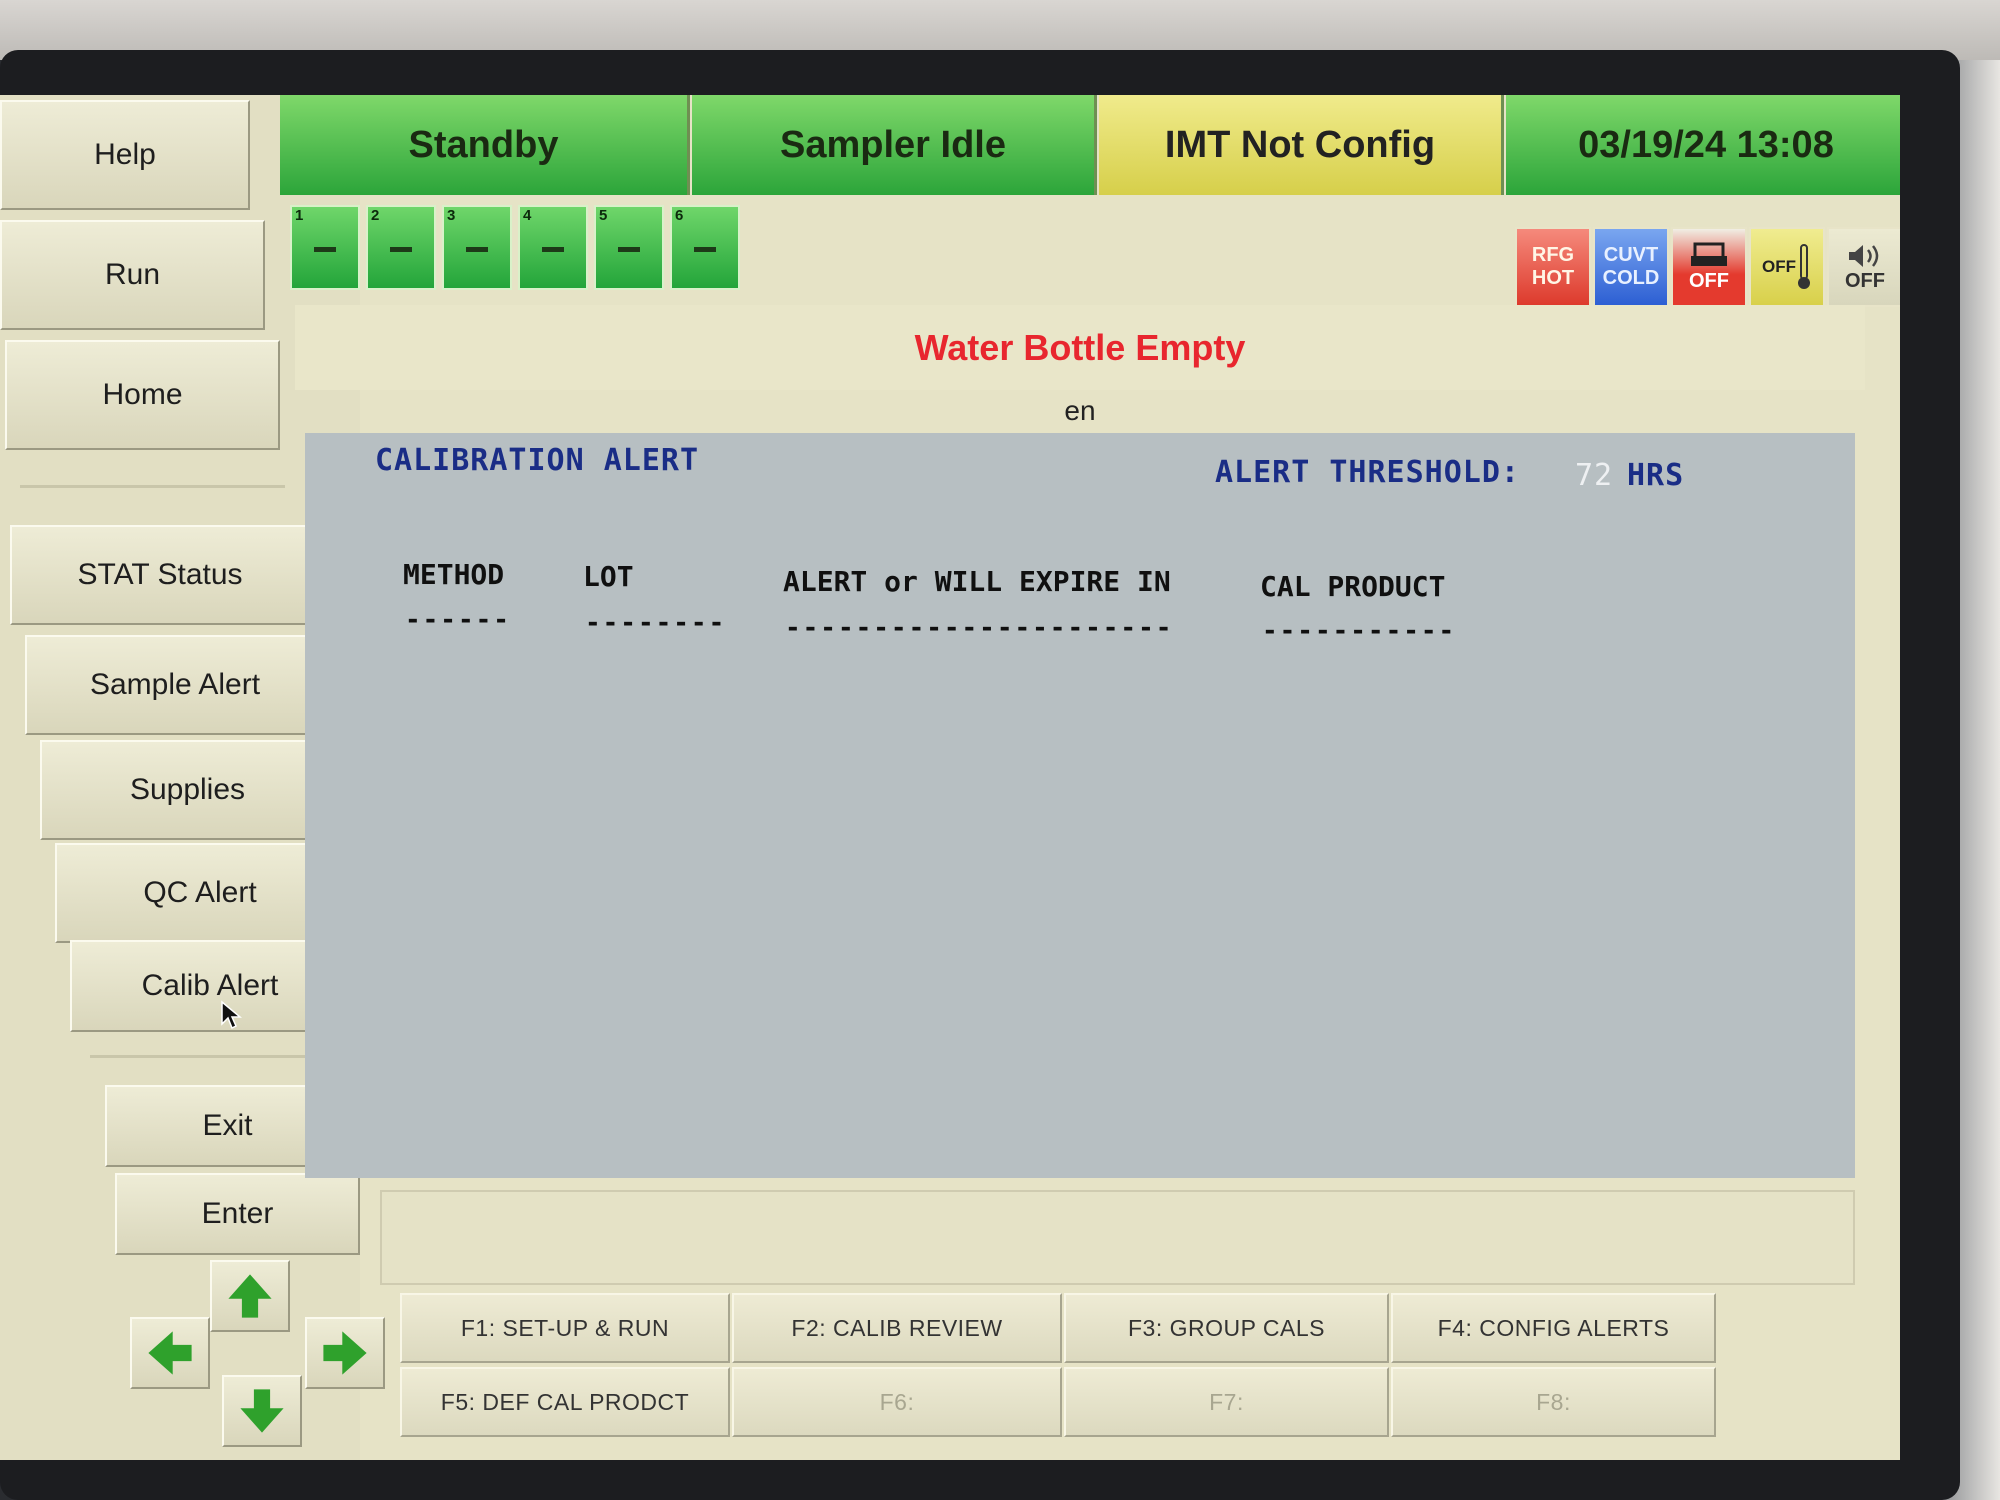  What do you see at coordinates (656, 623) in the screenshot?
I see `column-underline-lot: --------` at bounding box center [656, 623].